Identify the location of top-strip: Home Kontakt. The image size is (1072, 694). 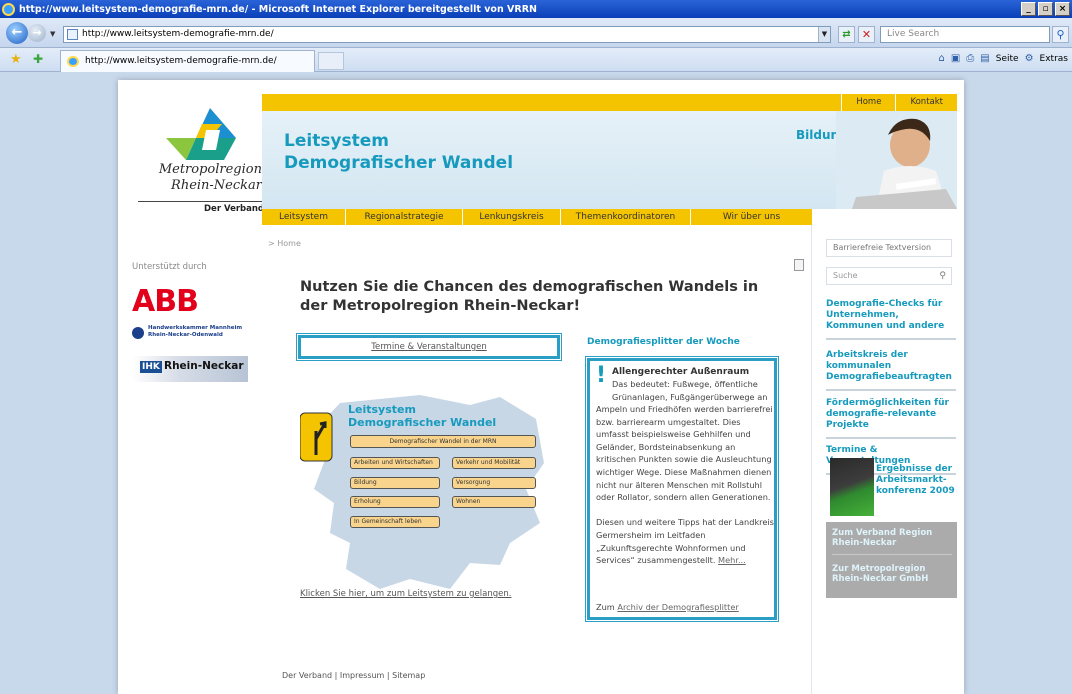
(609, 102).